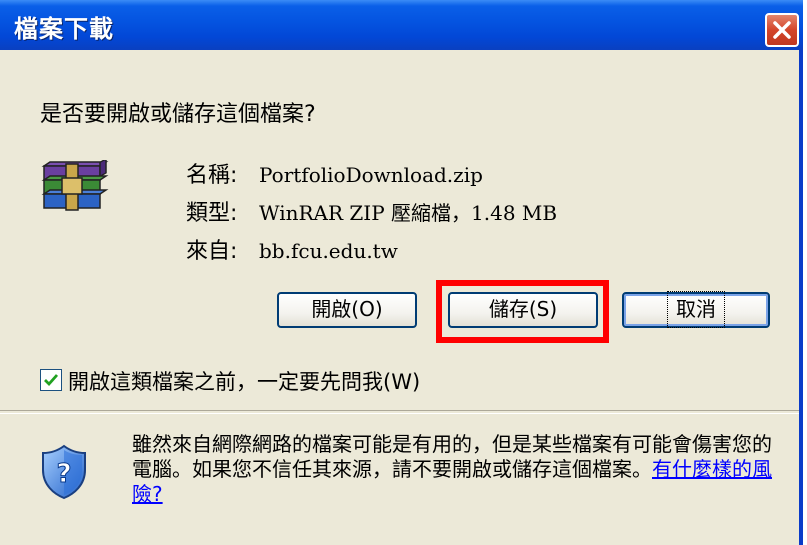 The image size is (807, 545). I want to click on file-source-row: 來自: bb.fcu.edu.tw, so click(292, 249).